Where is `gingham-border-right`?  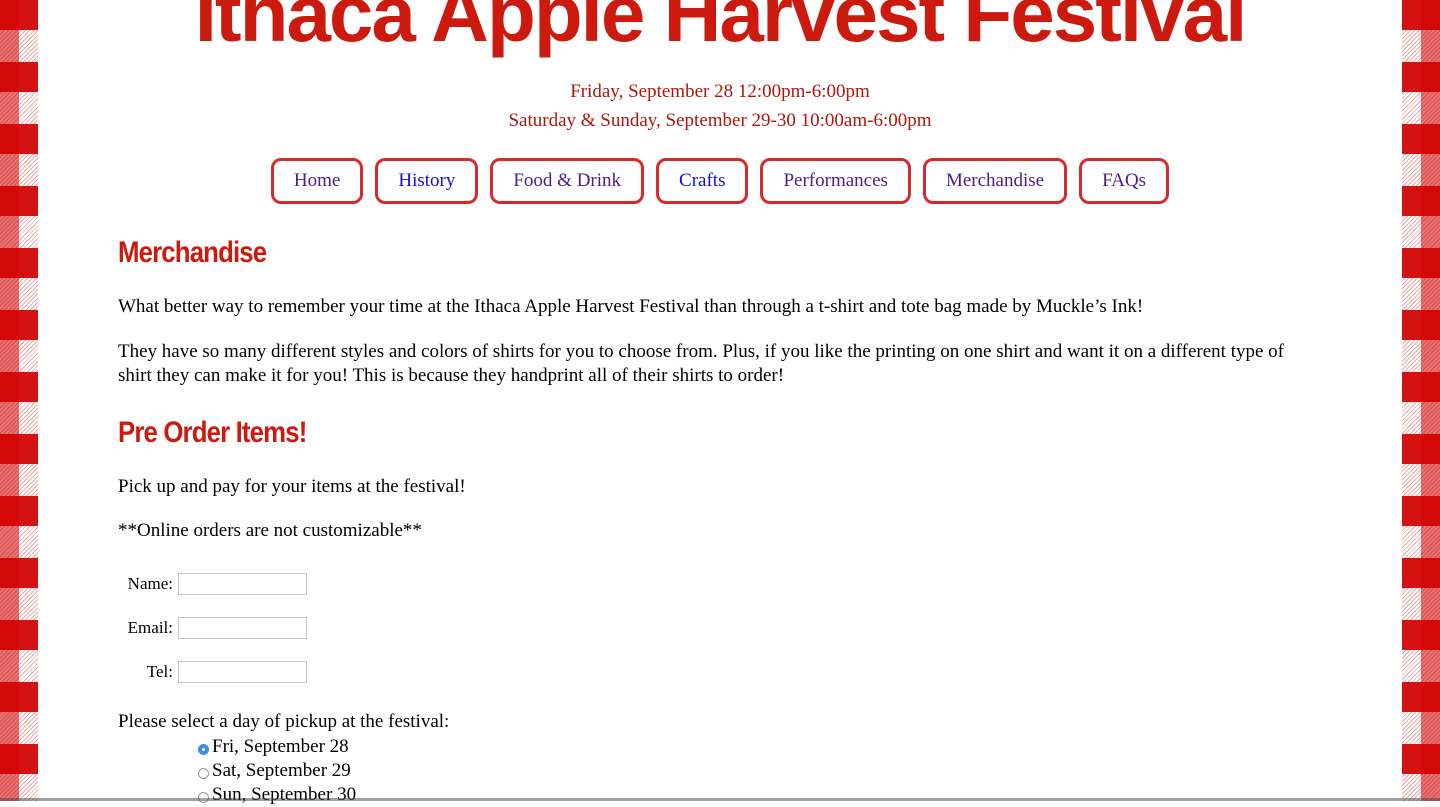
gingham-border-right is located at coordinates (1421, 400).